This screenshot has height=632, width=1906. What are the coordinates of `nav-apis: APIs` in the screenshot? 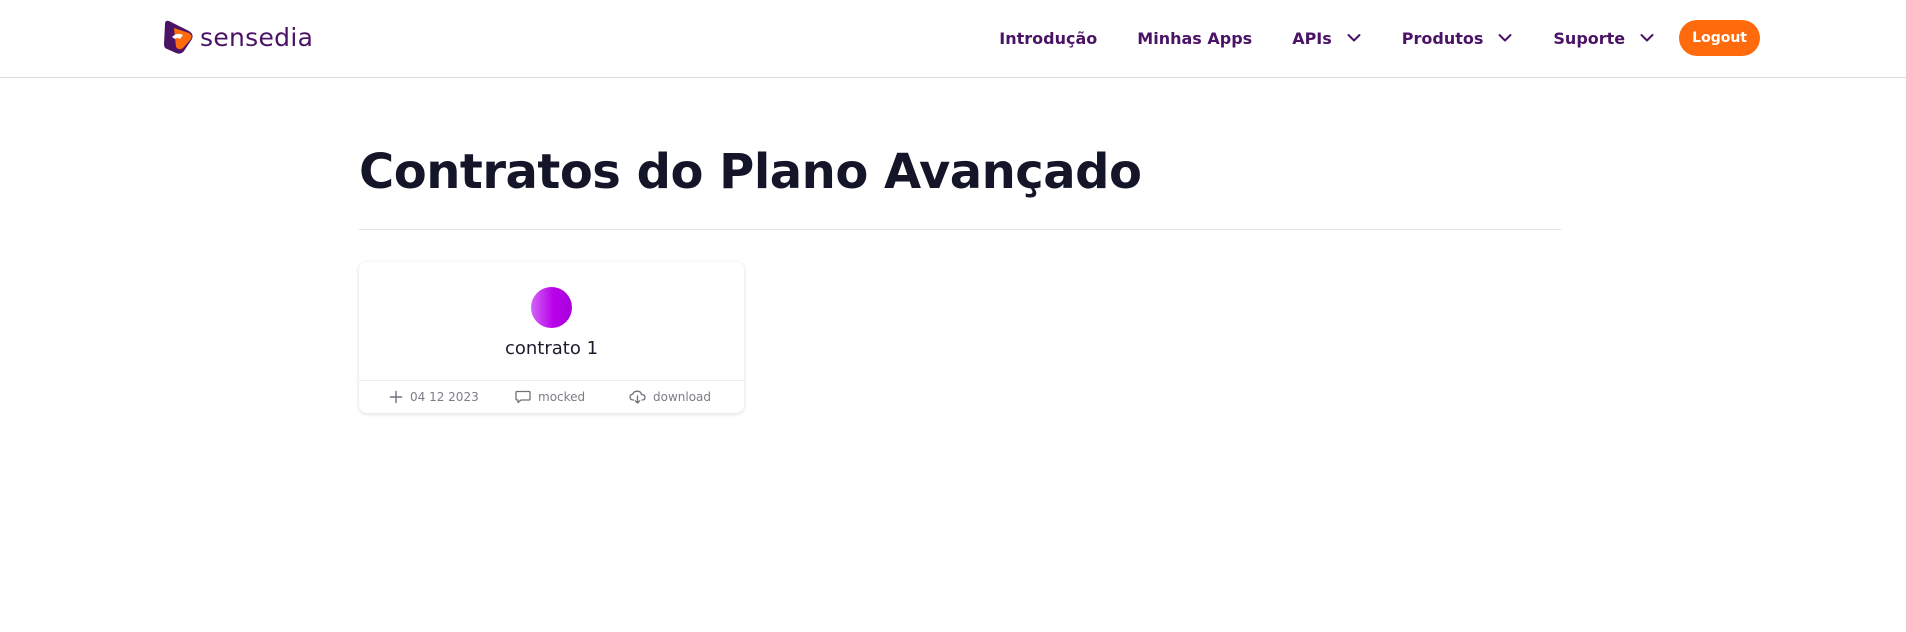 It's located at (1327, 38).